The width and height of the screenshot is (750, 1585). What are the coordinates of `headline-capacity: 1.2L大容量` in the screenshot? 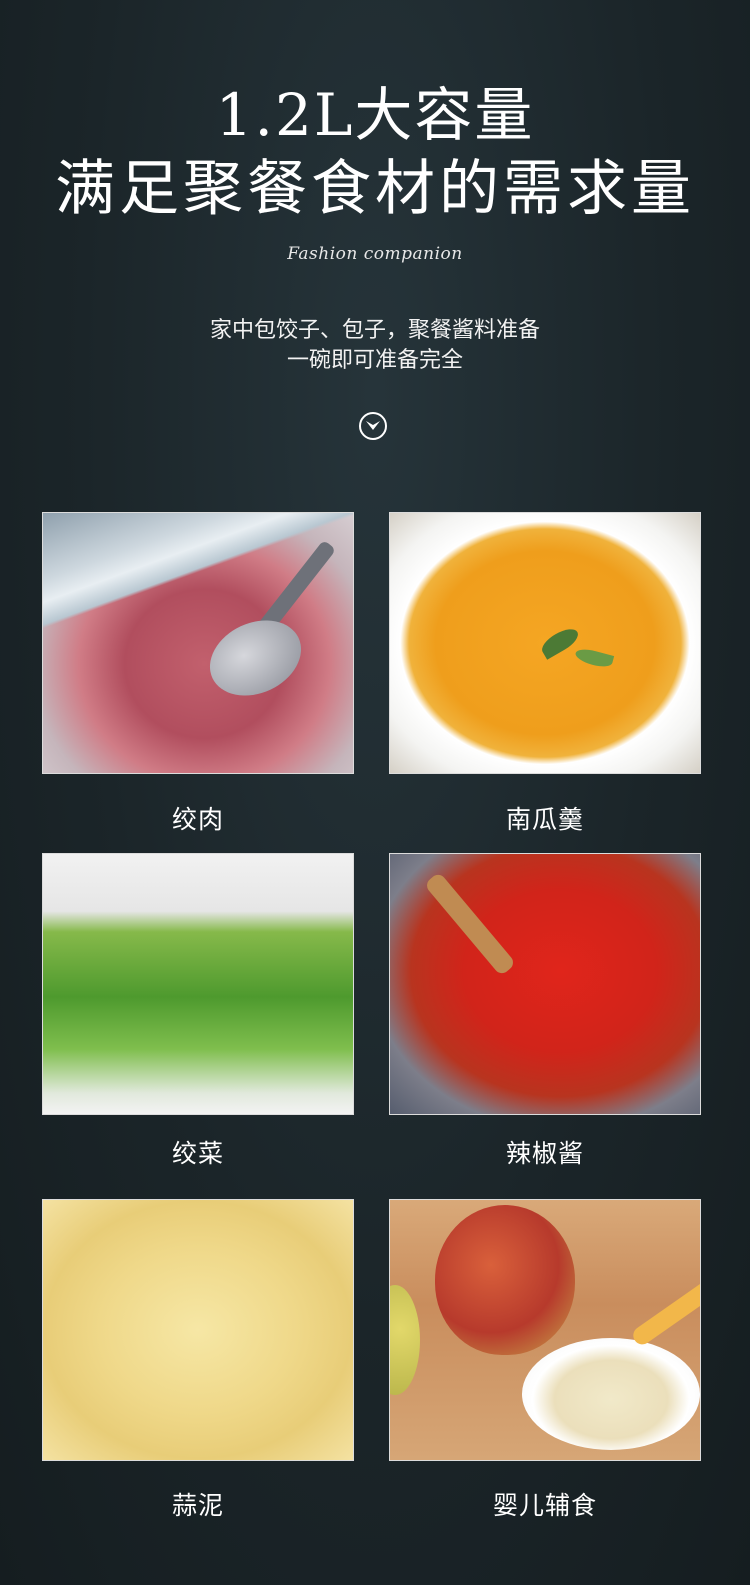 It's located at (375, 115).